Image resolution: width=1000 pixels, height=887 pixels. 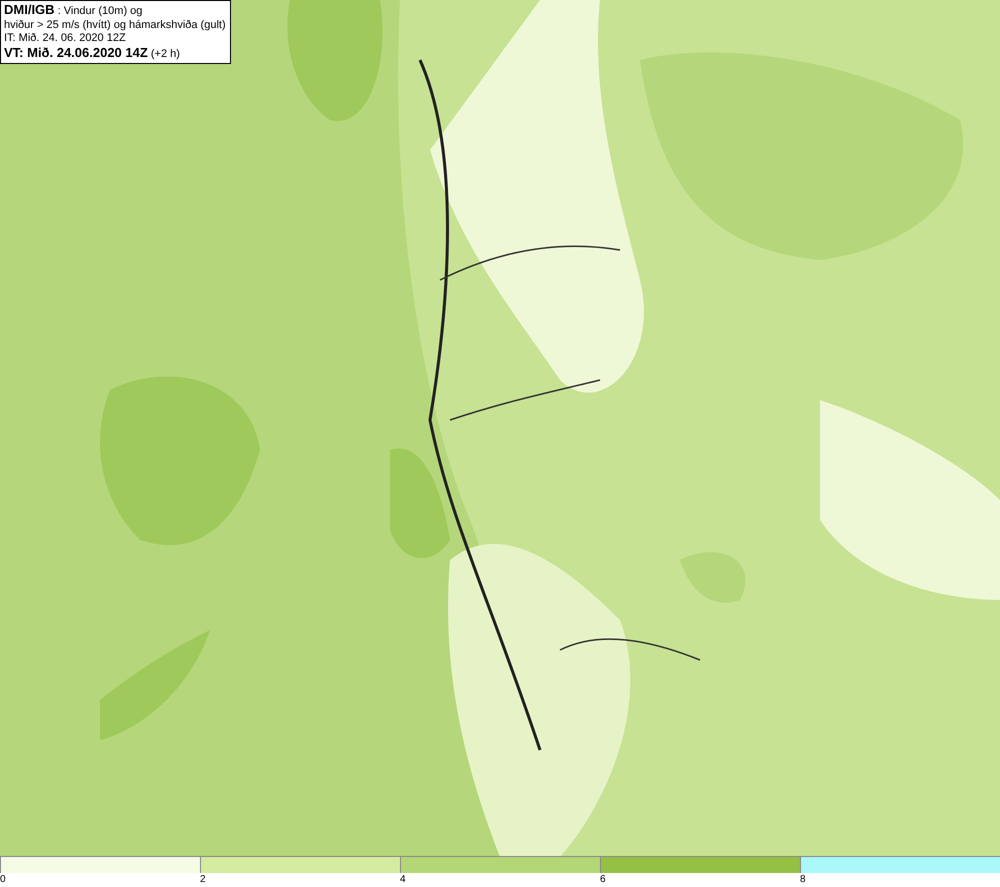 I want to click on scale-tick-label: 4, so click(x=403, y=880).